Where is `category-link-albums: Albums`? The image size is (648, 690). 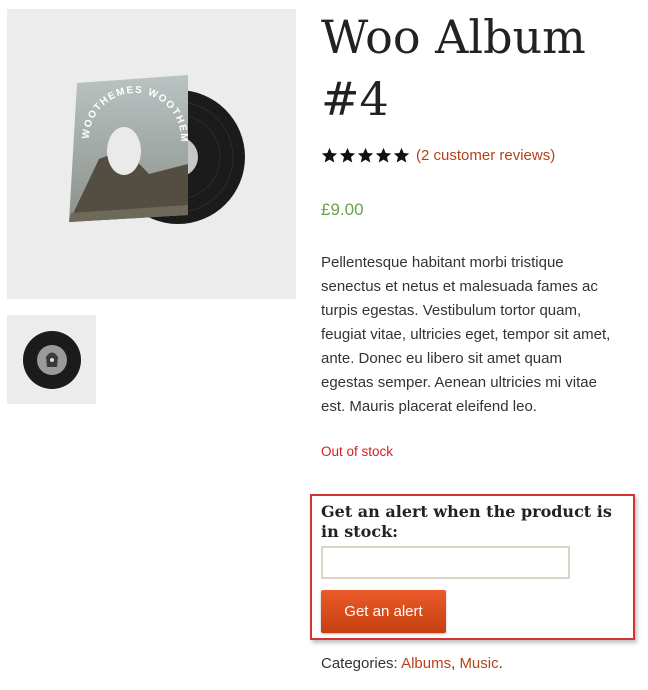 category-link-albums: Albums is located at coordinates (426, 663).